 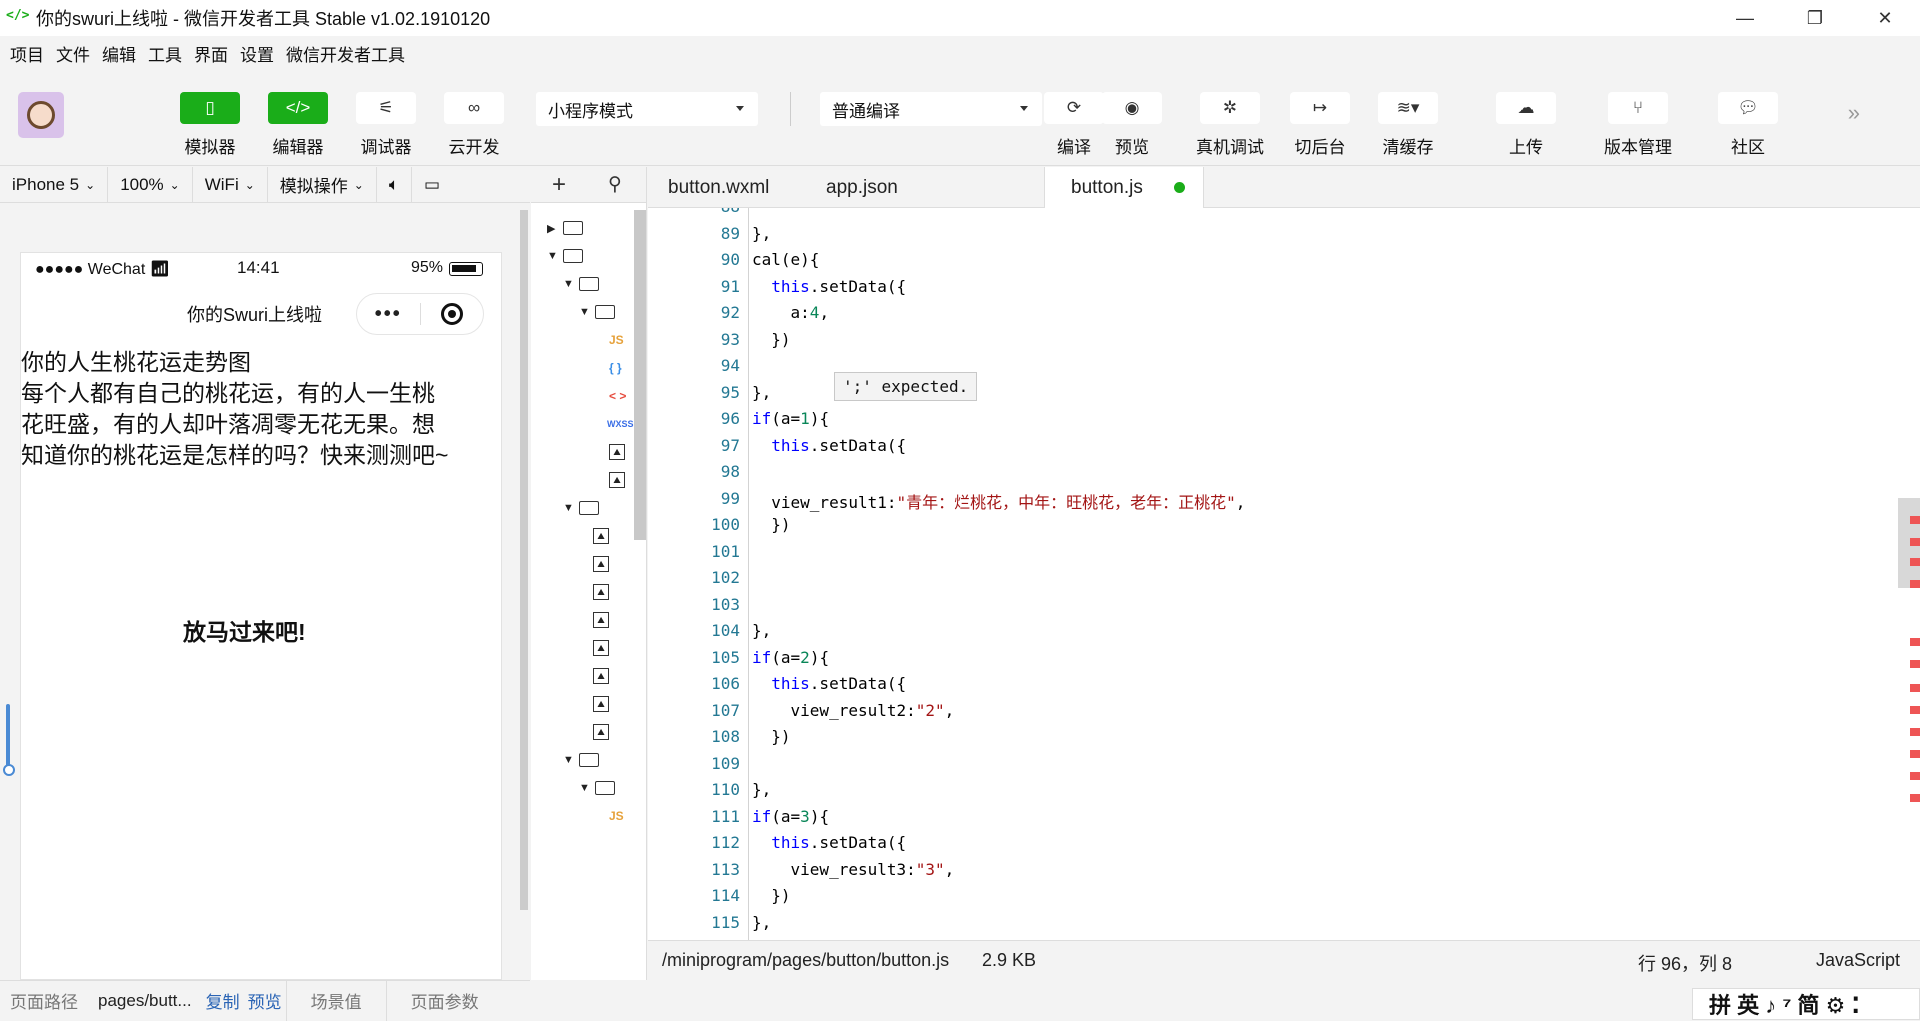 What do you see at coordinates (730, 259) in the screenshot?
I see `line-number: 90` at bounding box center [730, 259].